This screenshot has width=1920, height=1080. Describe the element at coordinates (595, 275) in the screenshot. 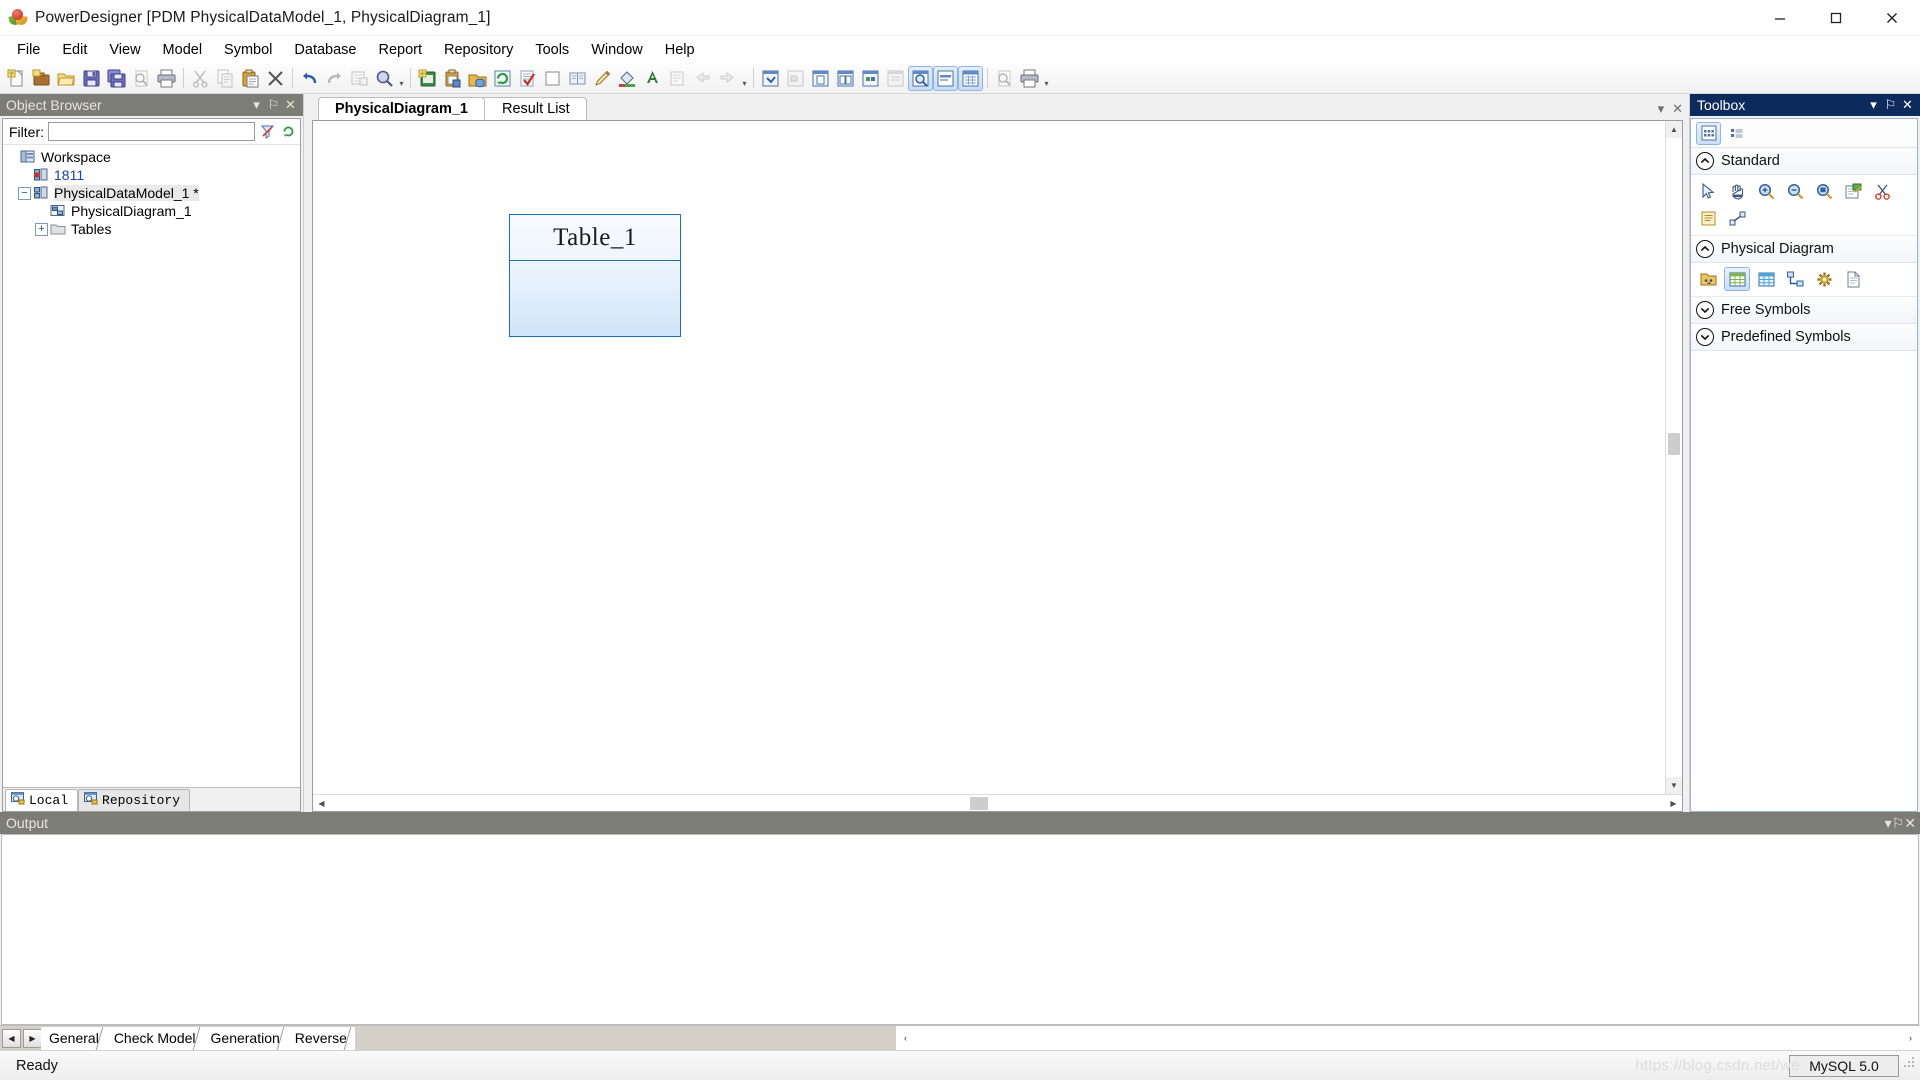

I see `table-symbol-table-1: Table_1` at that location.